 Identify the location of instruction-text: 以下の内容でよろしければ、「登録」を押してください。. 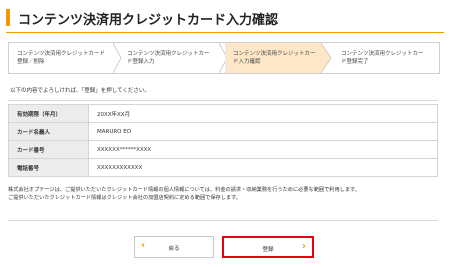
(80, 91).